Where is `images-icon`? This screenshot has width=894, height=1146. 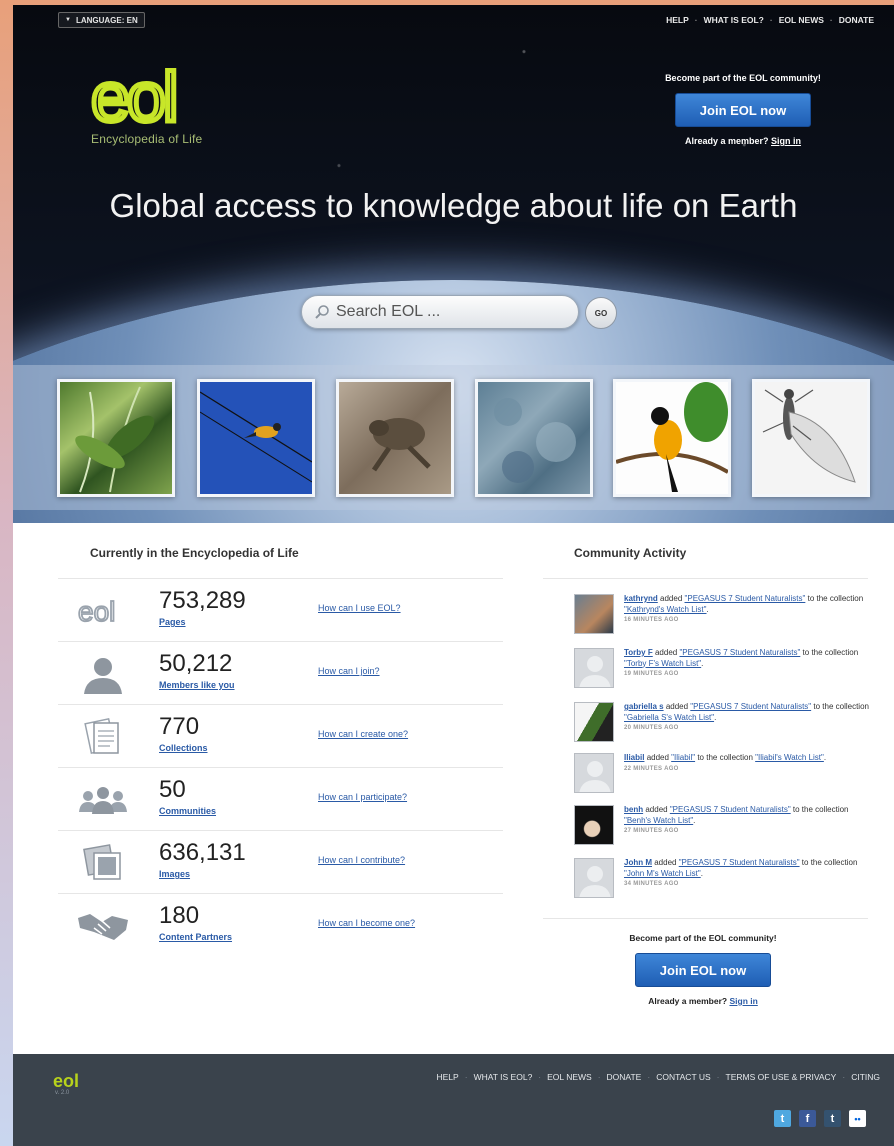
images-icon is located at coordinates (102, 862).